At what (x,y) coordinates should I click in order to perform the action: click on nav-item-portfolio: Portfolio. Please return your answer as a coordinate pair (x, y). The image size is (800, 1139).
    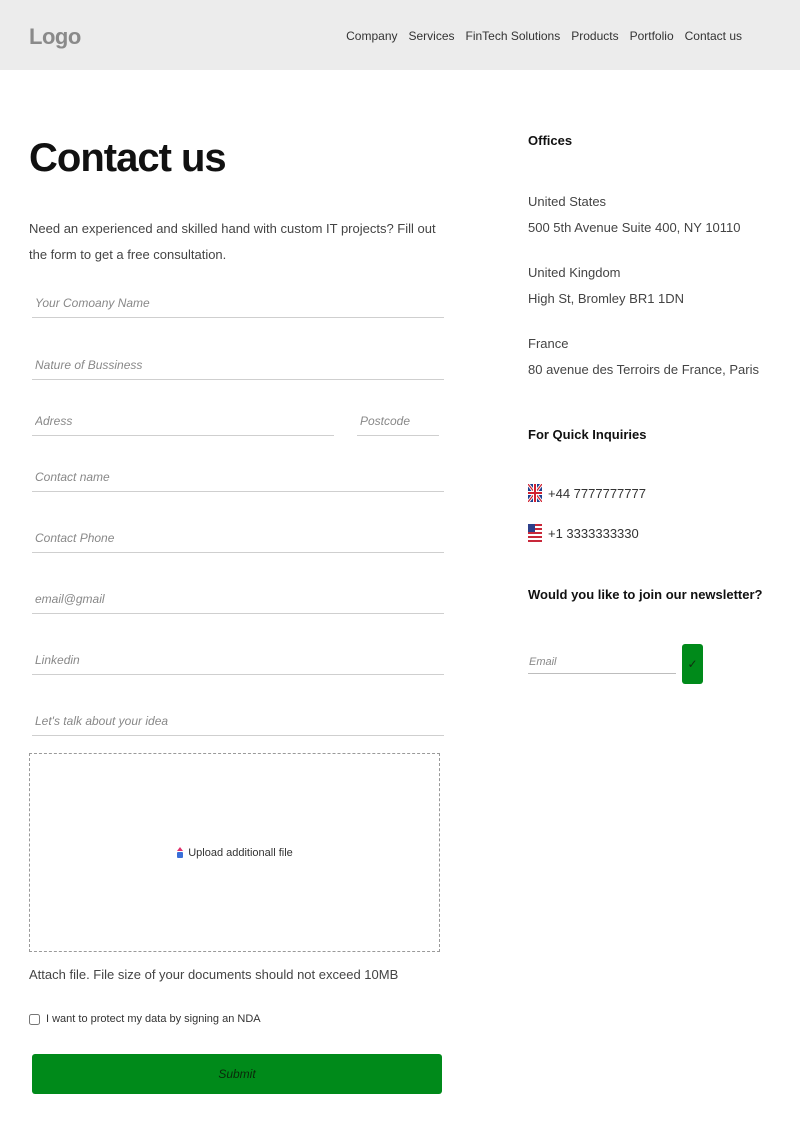
    Looking at the image, I should click on (652, 36).